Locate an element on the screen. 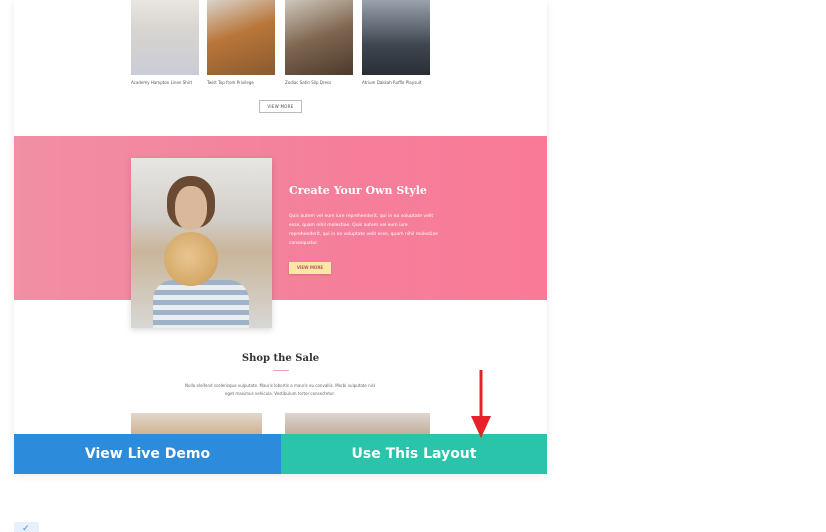 This screenshot has width=826, height=532. product-card: Atrium Dakkah Ruffle Playsuit is located at coordinates (396, 42).